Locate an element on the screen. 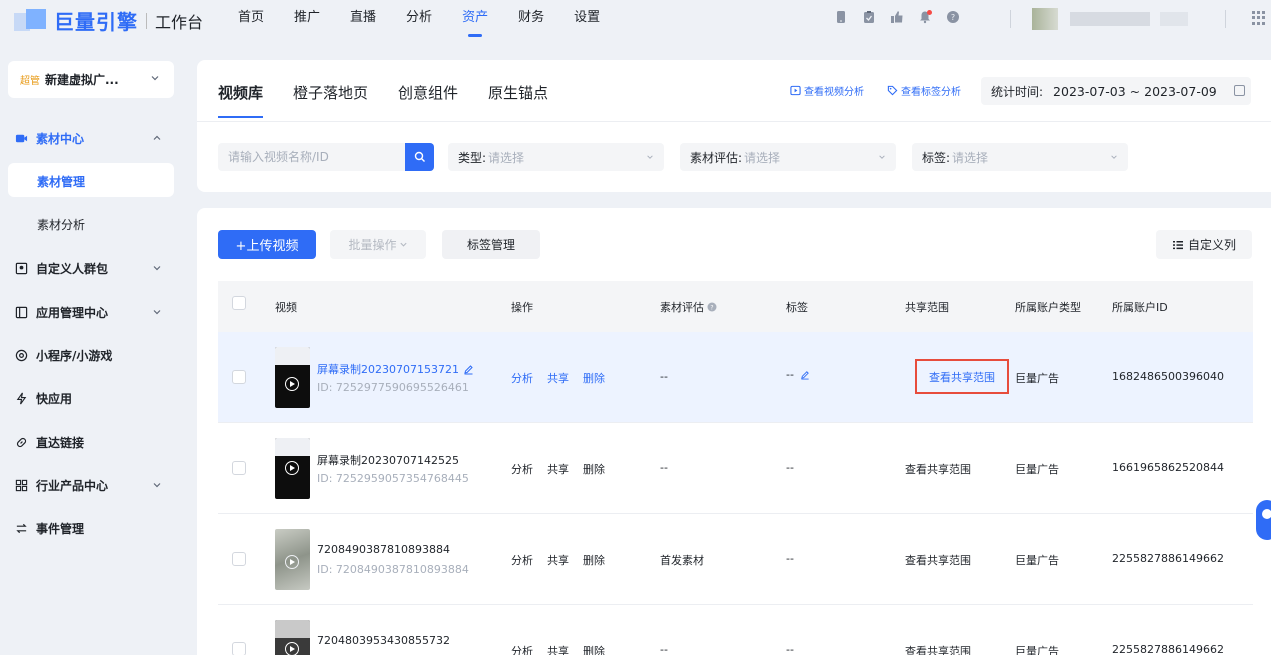 This screenshot has width=1271, height=655. video-name: 屏幕录制20230707142525 is located at coordinates (388, 460).